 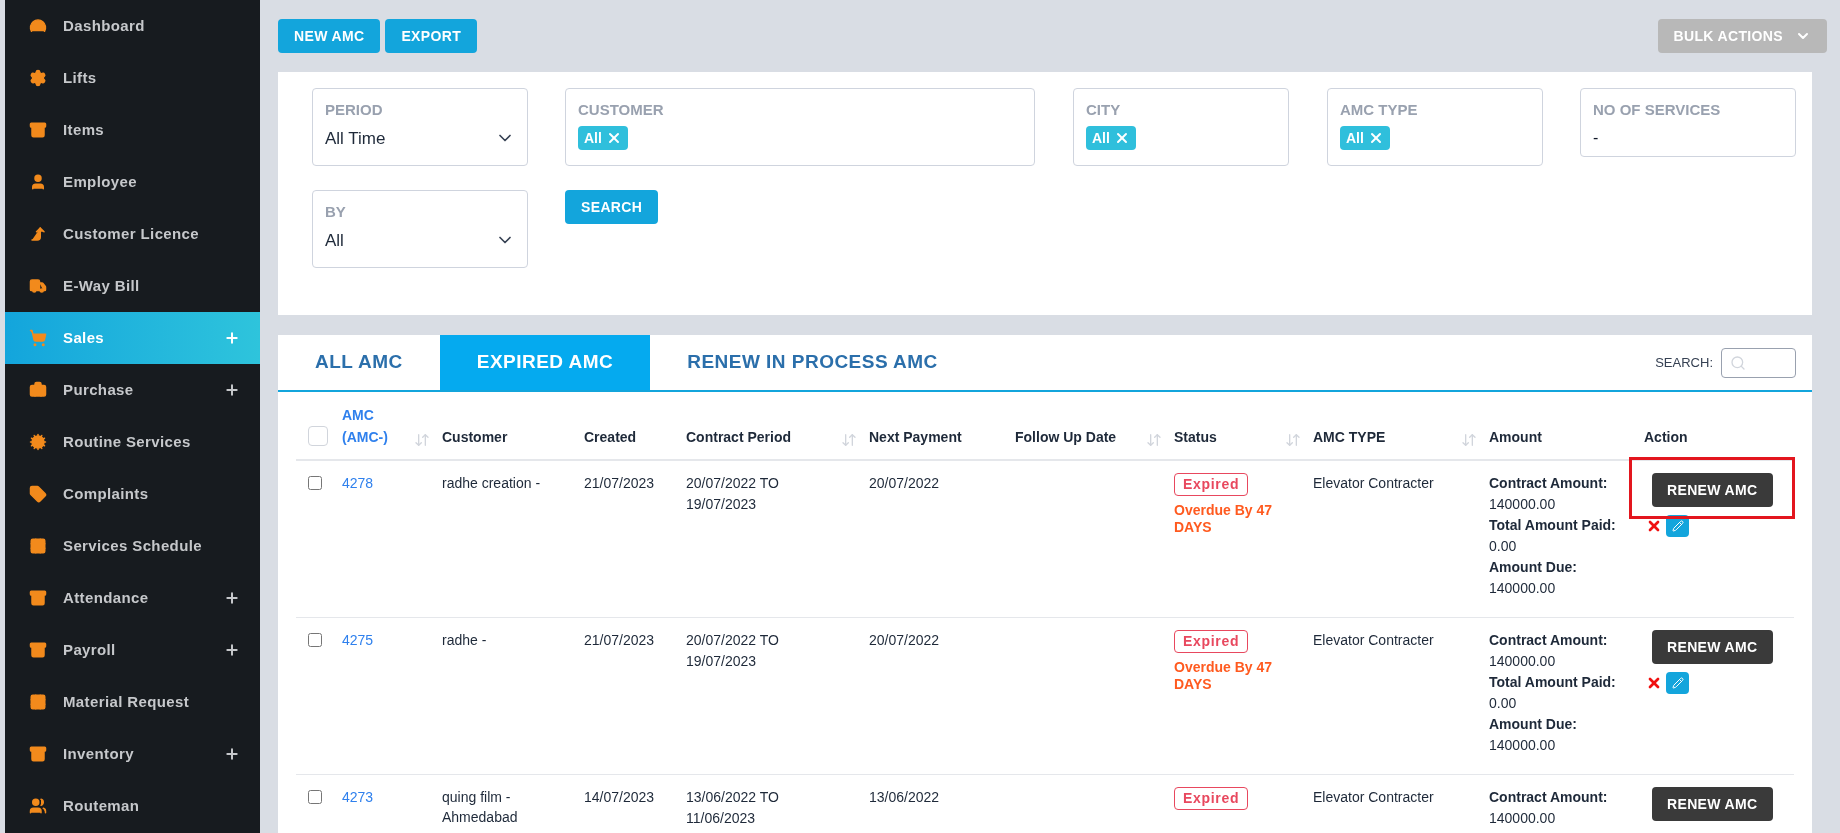 I want to click on sidebar-item: Payroll, so click(x=132, y=650).